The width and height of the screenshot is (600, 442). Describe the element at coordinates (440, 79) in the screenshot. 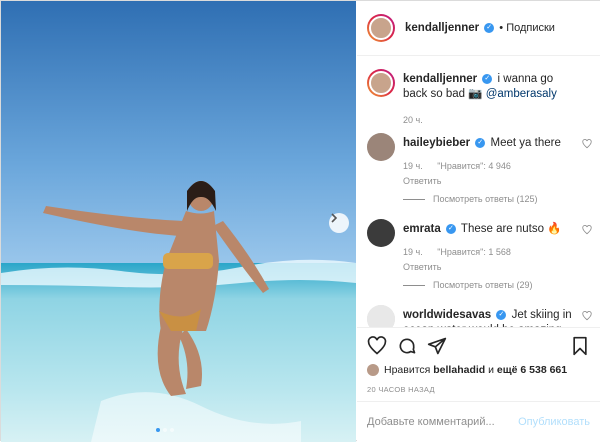

I see `caption-username: kendalljenner` at that location.